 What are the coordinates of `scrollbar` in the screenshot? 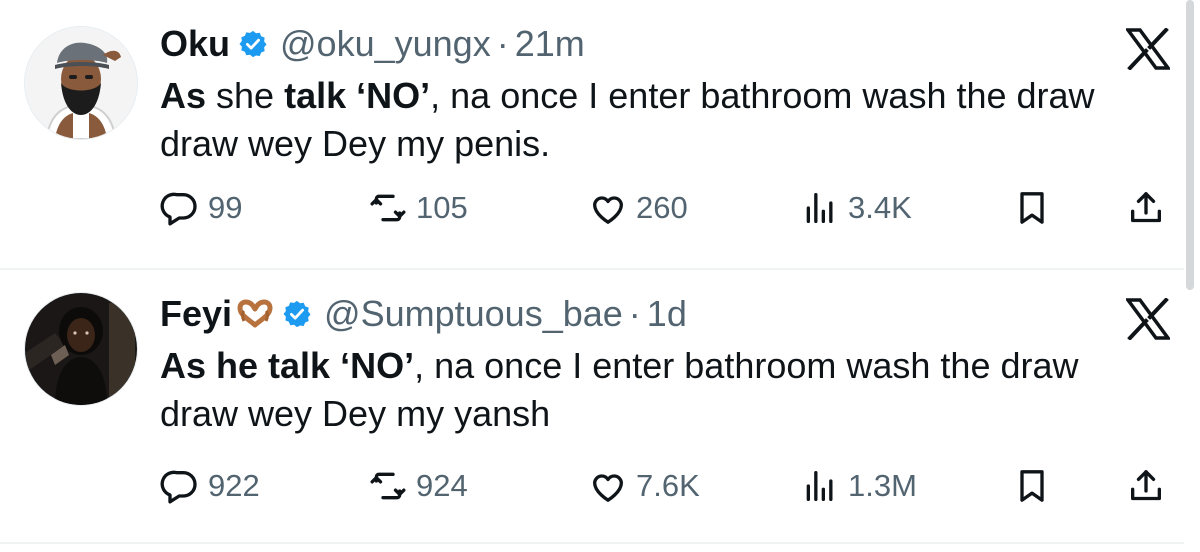 It's located at (1190, 145).